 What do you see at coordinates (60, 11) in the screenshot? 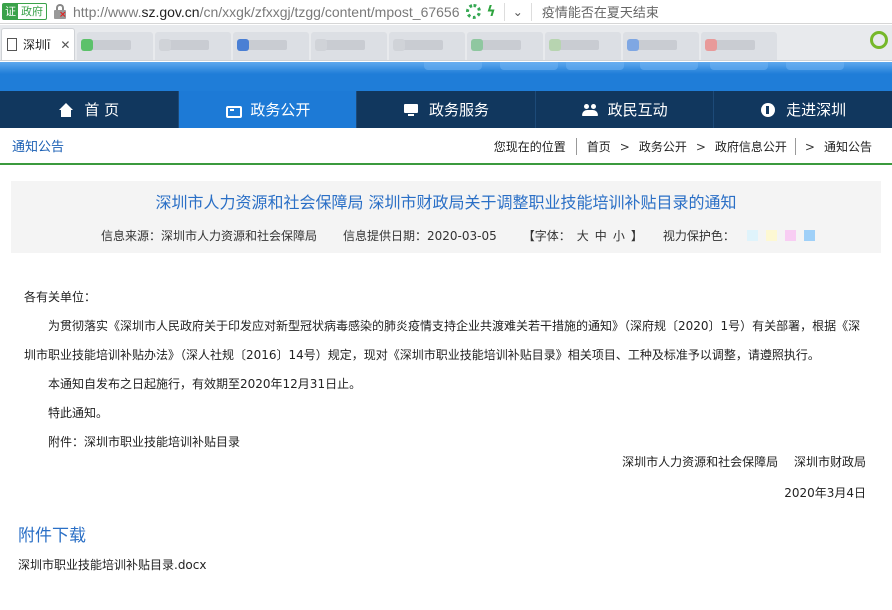
I see `insecure-lock-icon: ×` at bounding box center [60, 11].